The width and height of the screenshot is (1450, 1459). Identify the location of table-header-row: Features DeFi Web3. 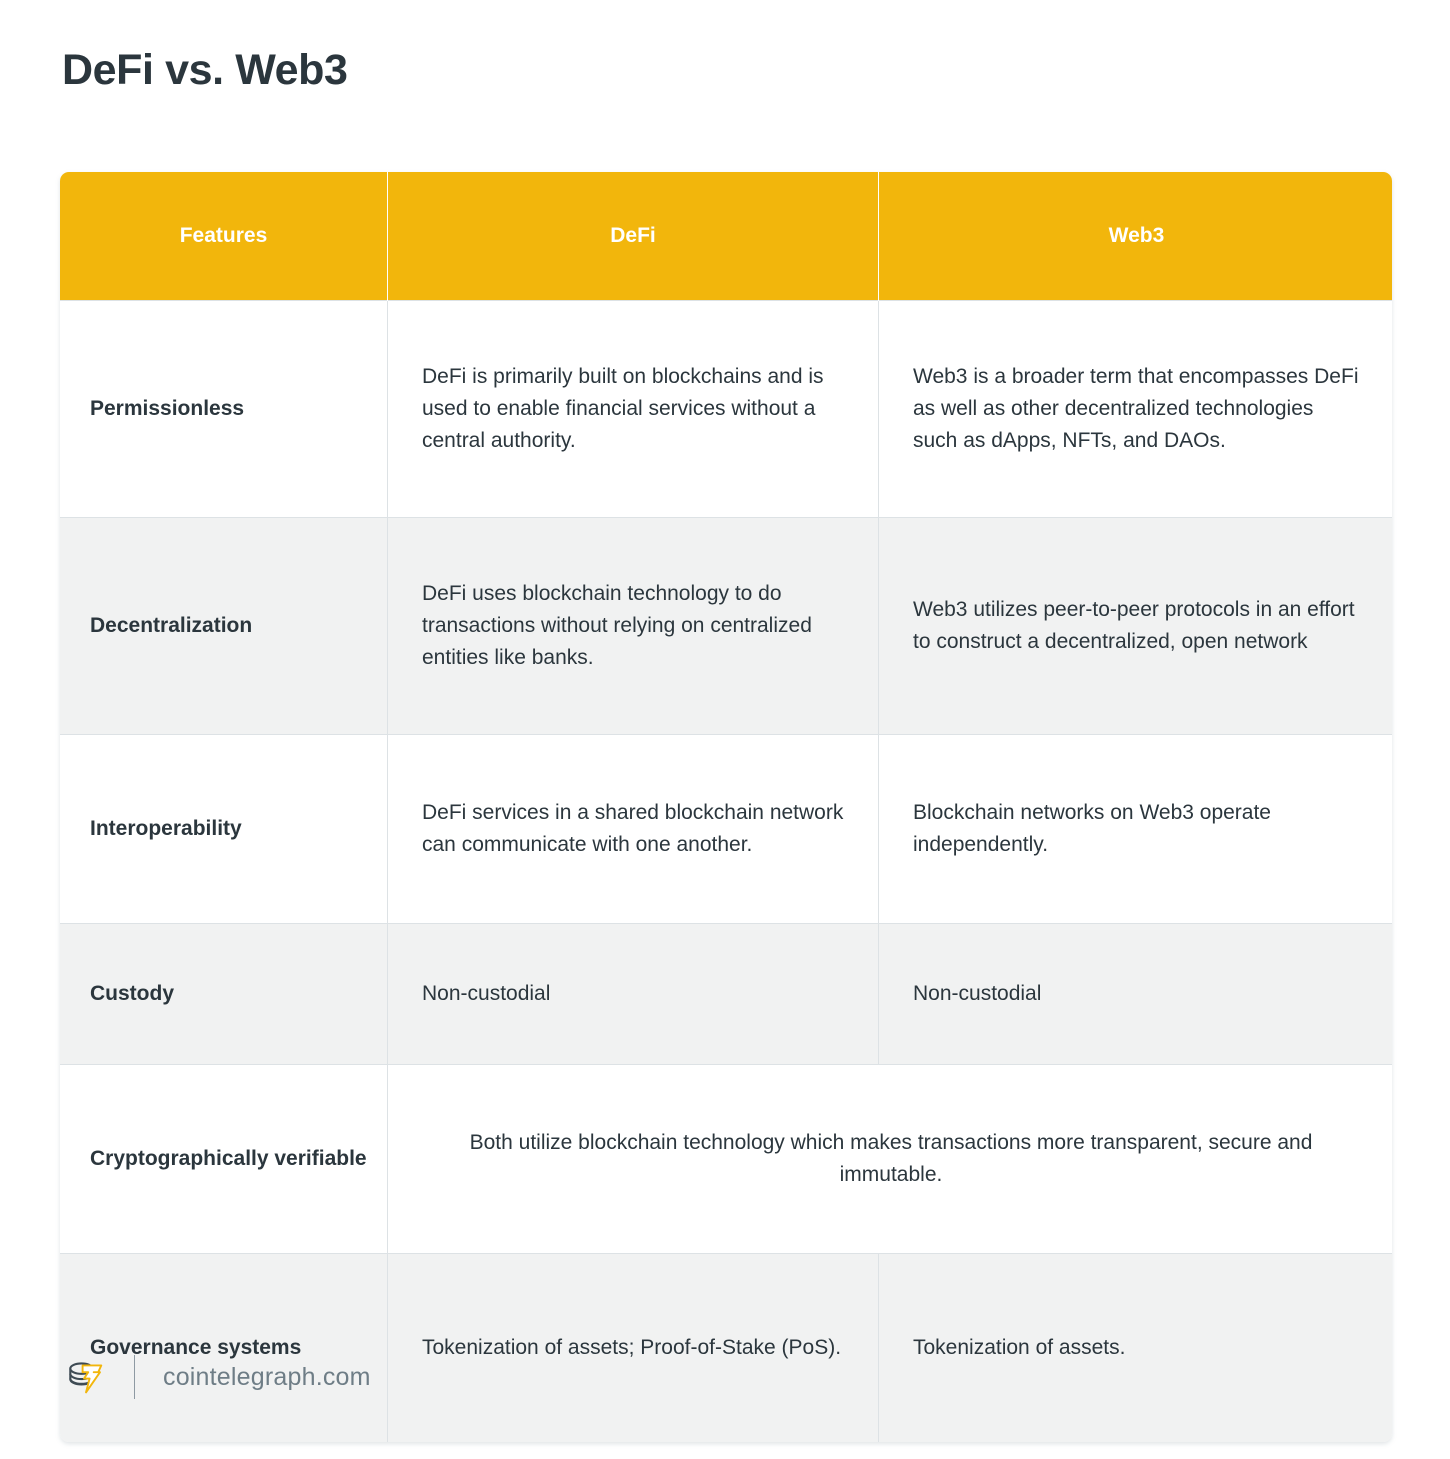
(726, 236).